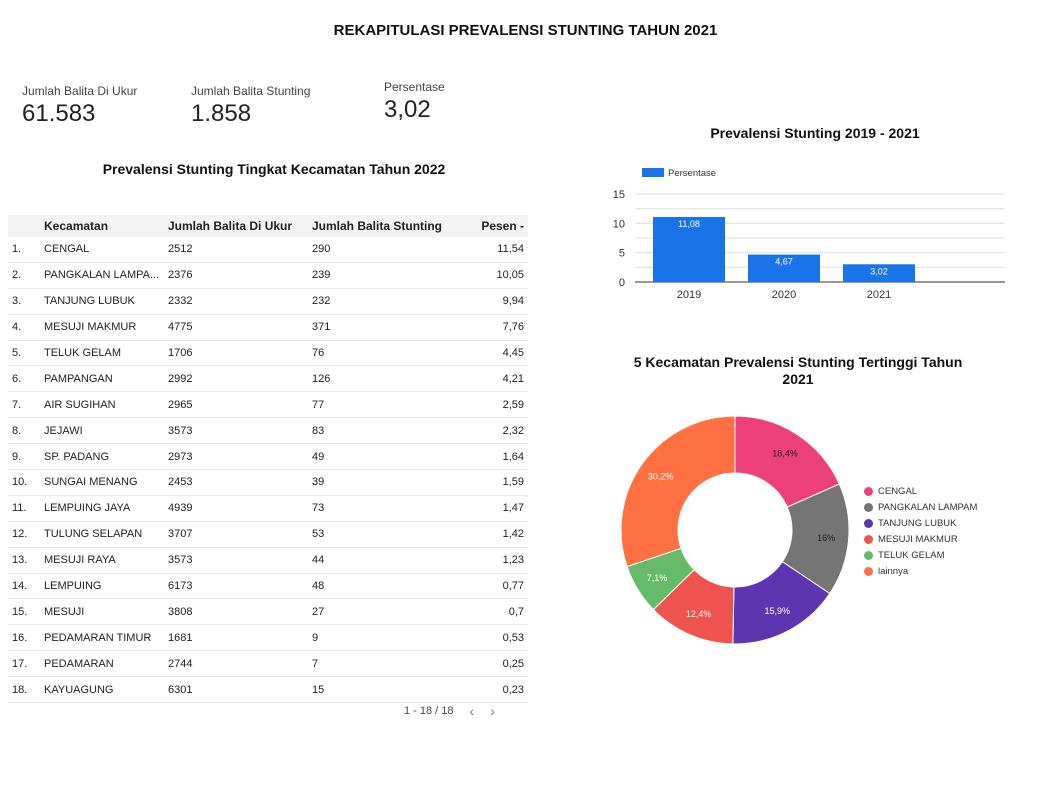 The image size is (1051, 790). I want to click on table-row: 9. SP. PADANG 2973 49 1,64, so click(268, 457).